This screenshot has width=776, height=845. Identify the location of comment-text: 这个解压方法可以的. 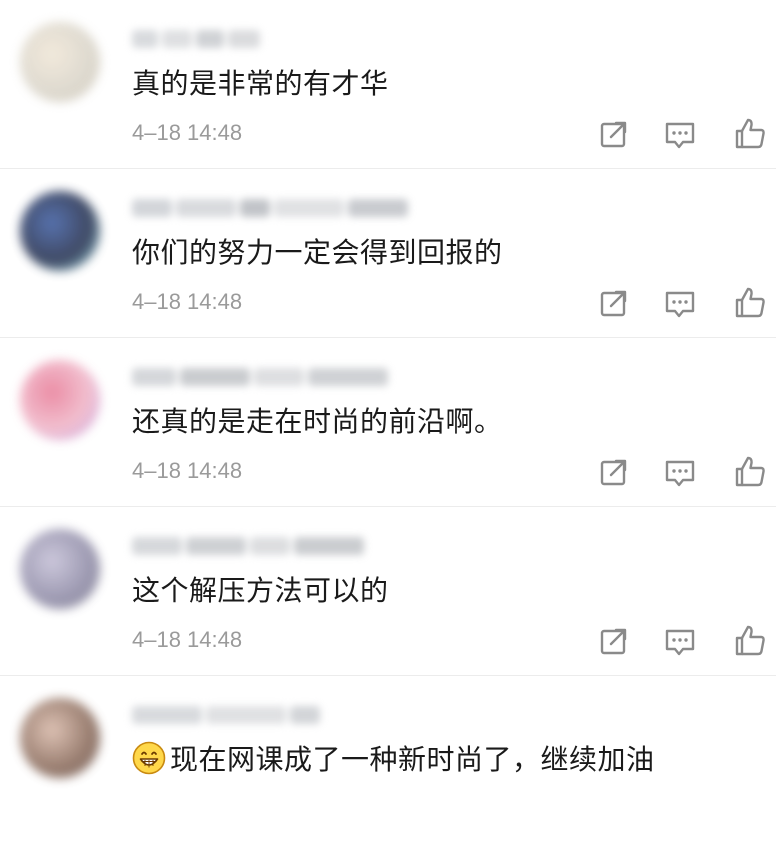
(260, 590).